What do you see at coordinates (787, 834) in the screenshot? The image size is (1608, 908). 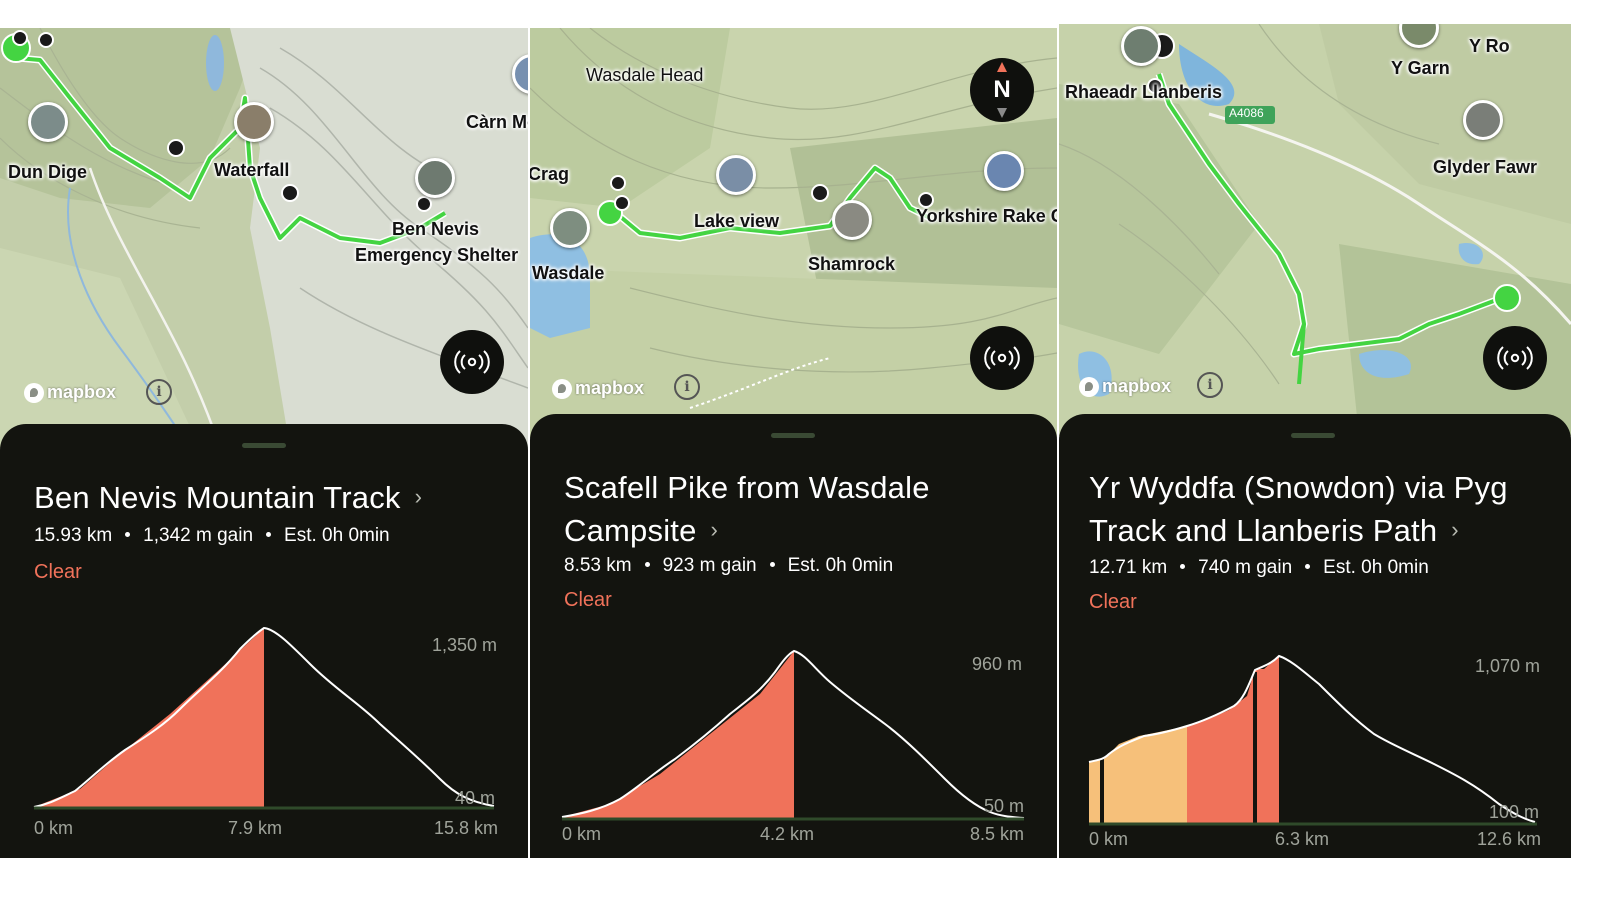 I see `x-axis-label-mid: 4.2 km` at bounding box center [787, 834].